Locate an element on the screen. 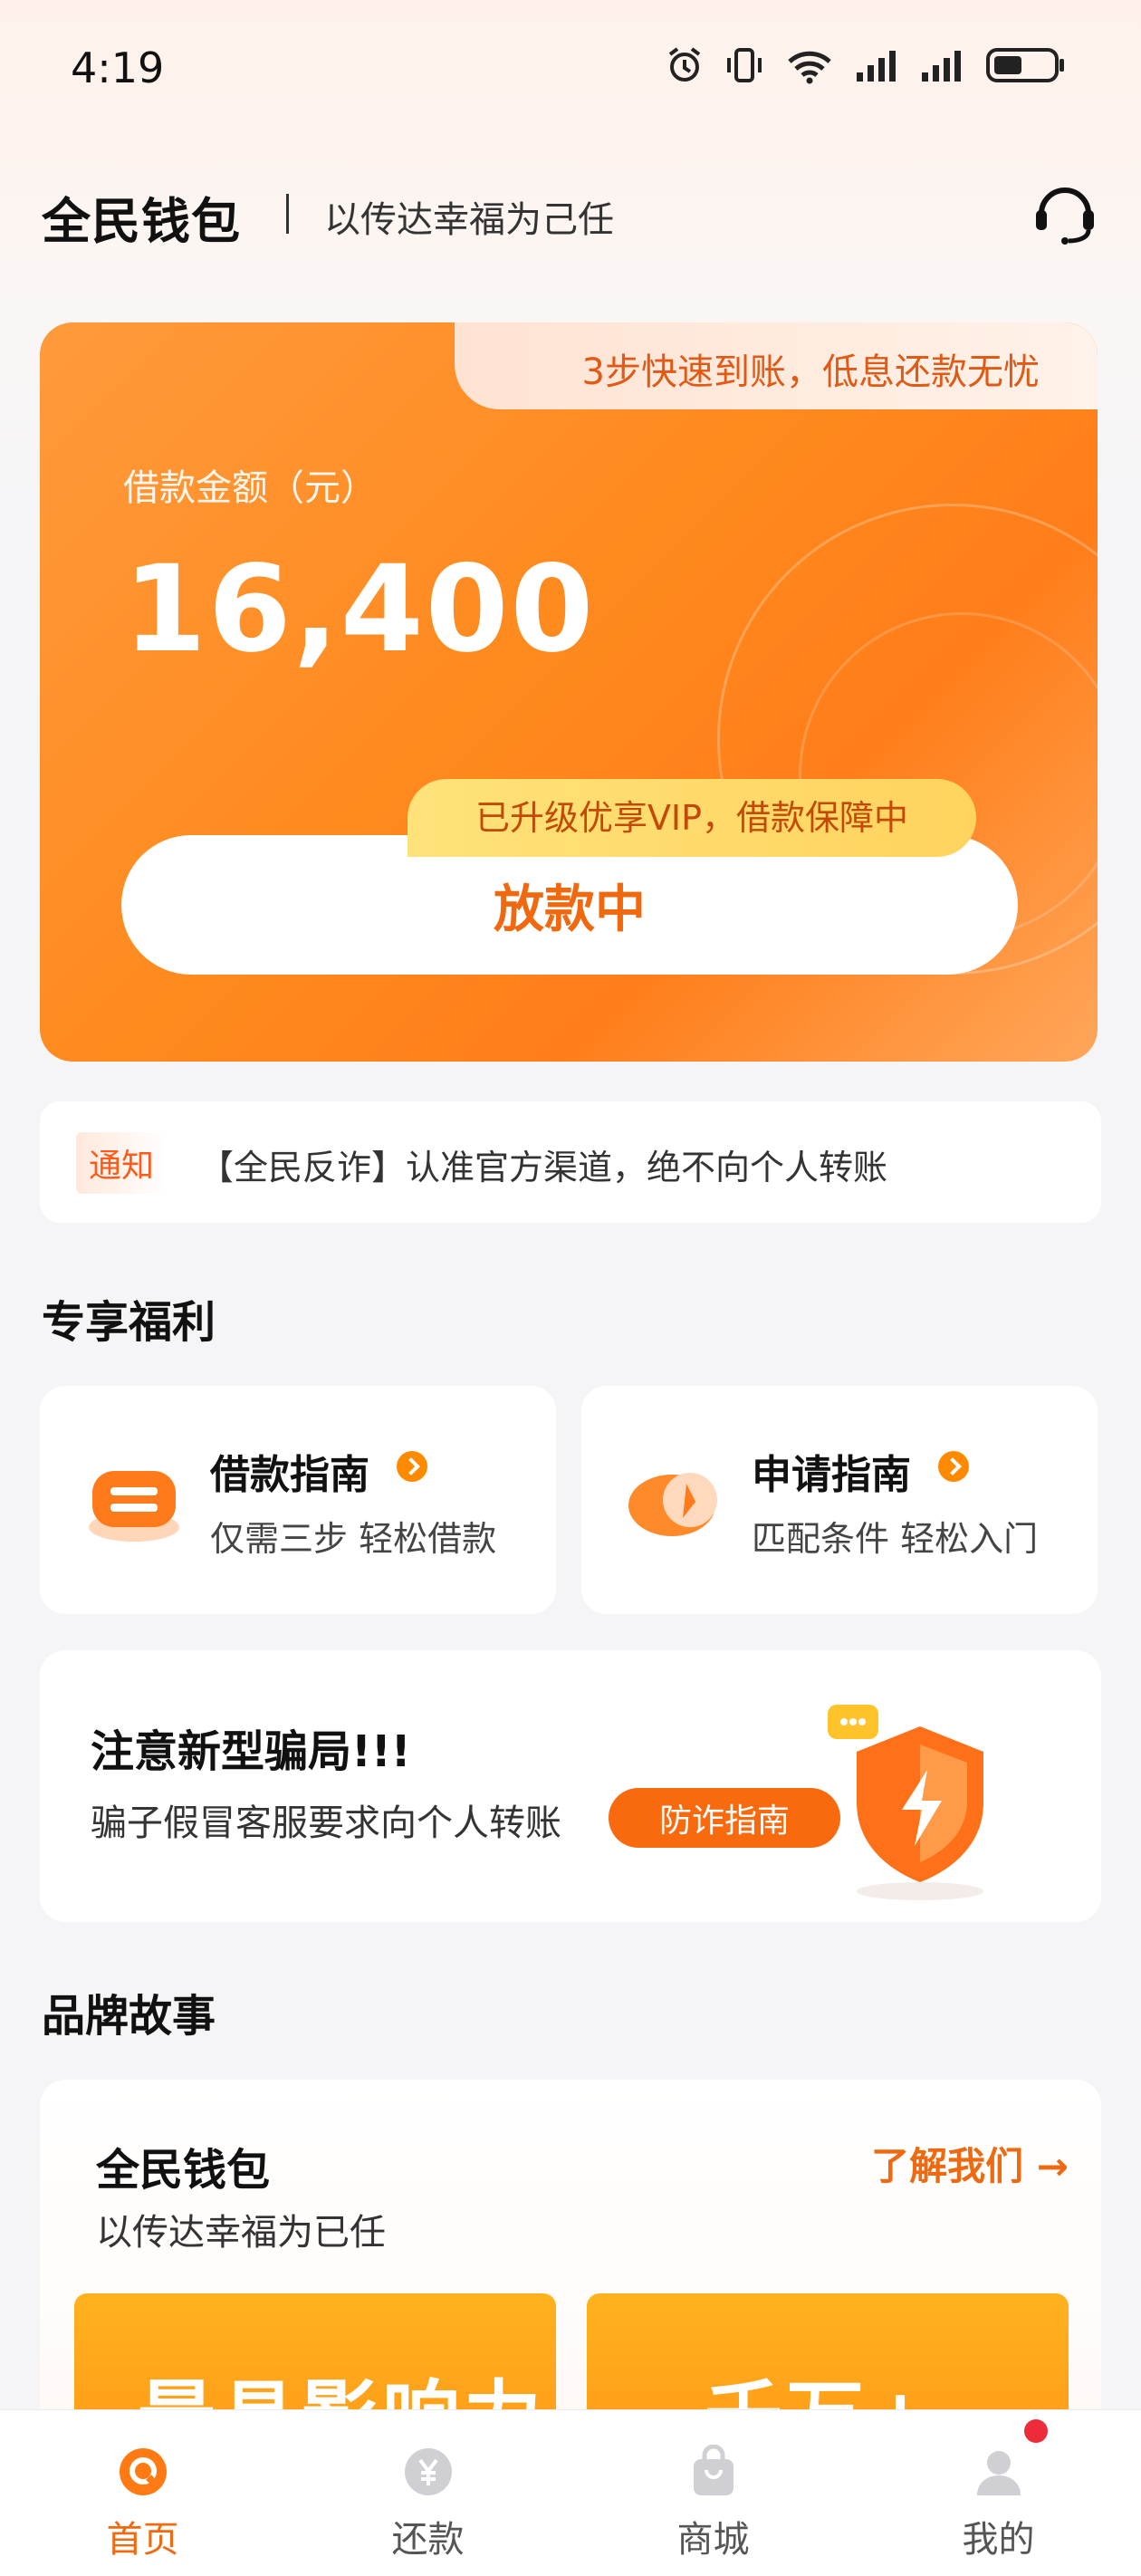 The height and width of the screenshot is (2576, 1141). status-icons is located at coordinates (866, 65).